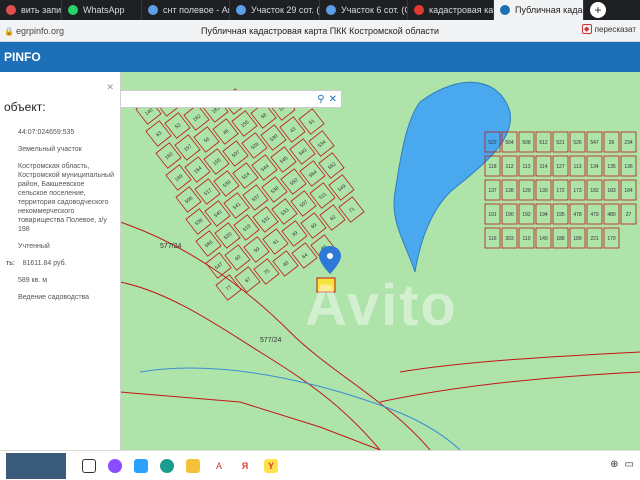 The height and width of the screenshot is (480, 640). What do you see at coordinates (509, 215) in the screenshot?
I see `parcel-label: 190` at bounding box center [509, 215].